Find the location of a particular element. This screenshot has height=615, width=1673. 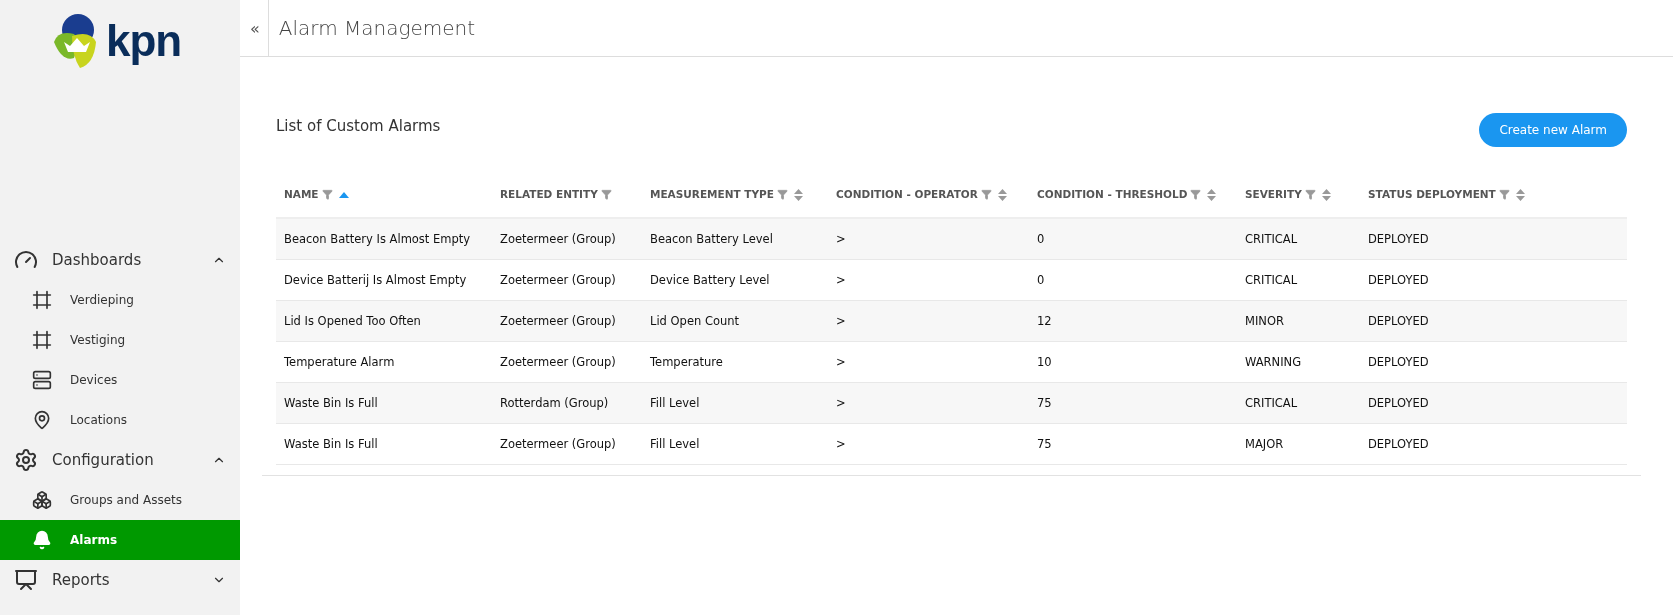

table-cell: Temperature is located at coordinates (735, 362).